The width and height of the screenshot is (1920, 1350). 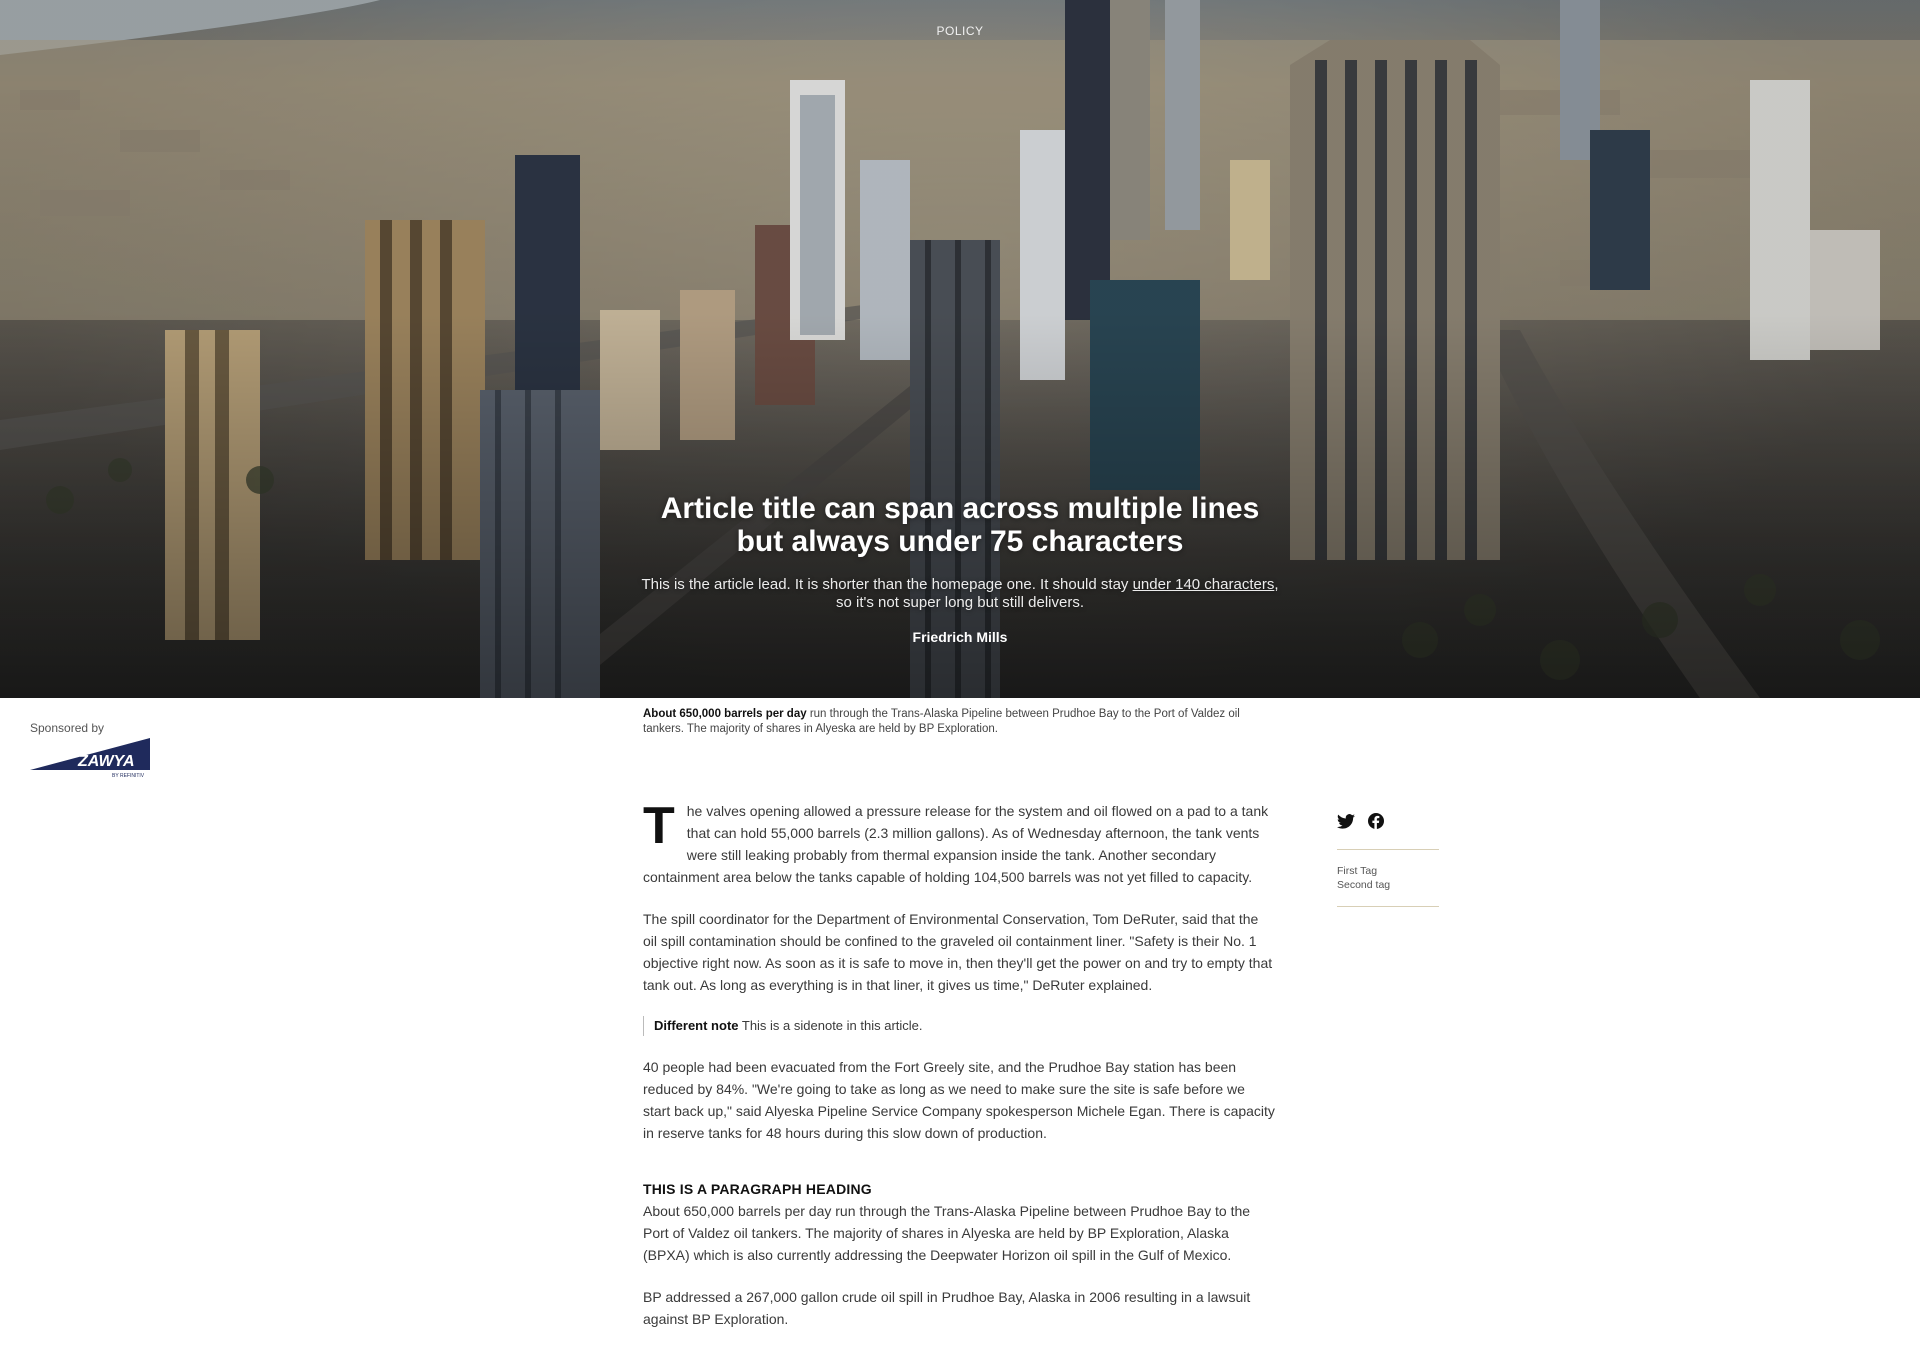 What do you see at coordinates (1388, 906) in the screenshot?
I see `divider-bottom` at bounding box center [1388, 906].